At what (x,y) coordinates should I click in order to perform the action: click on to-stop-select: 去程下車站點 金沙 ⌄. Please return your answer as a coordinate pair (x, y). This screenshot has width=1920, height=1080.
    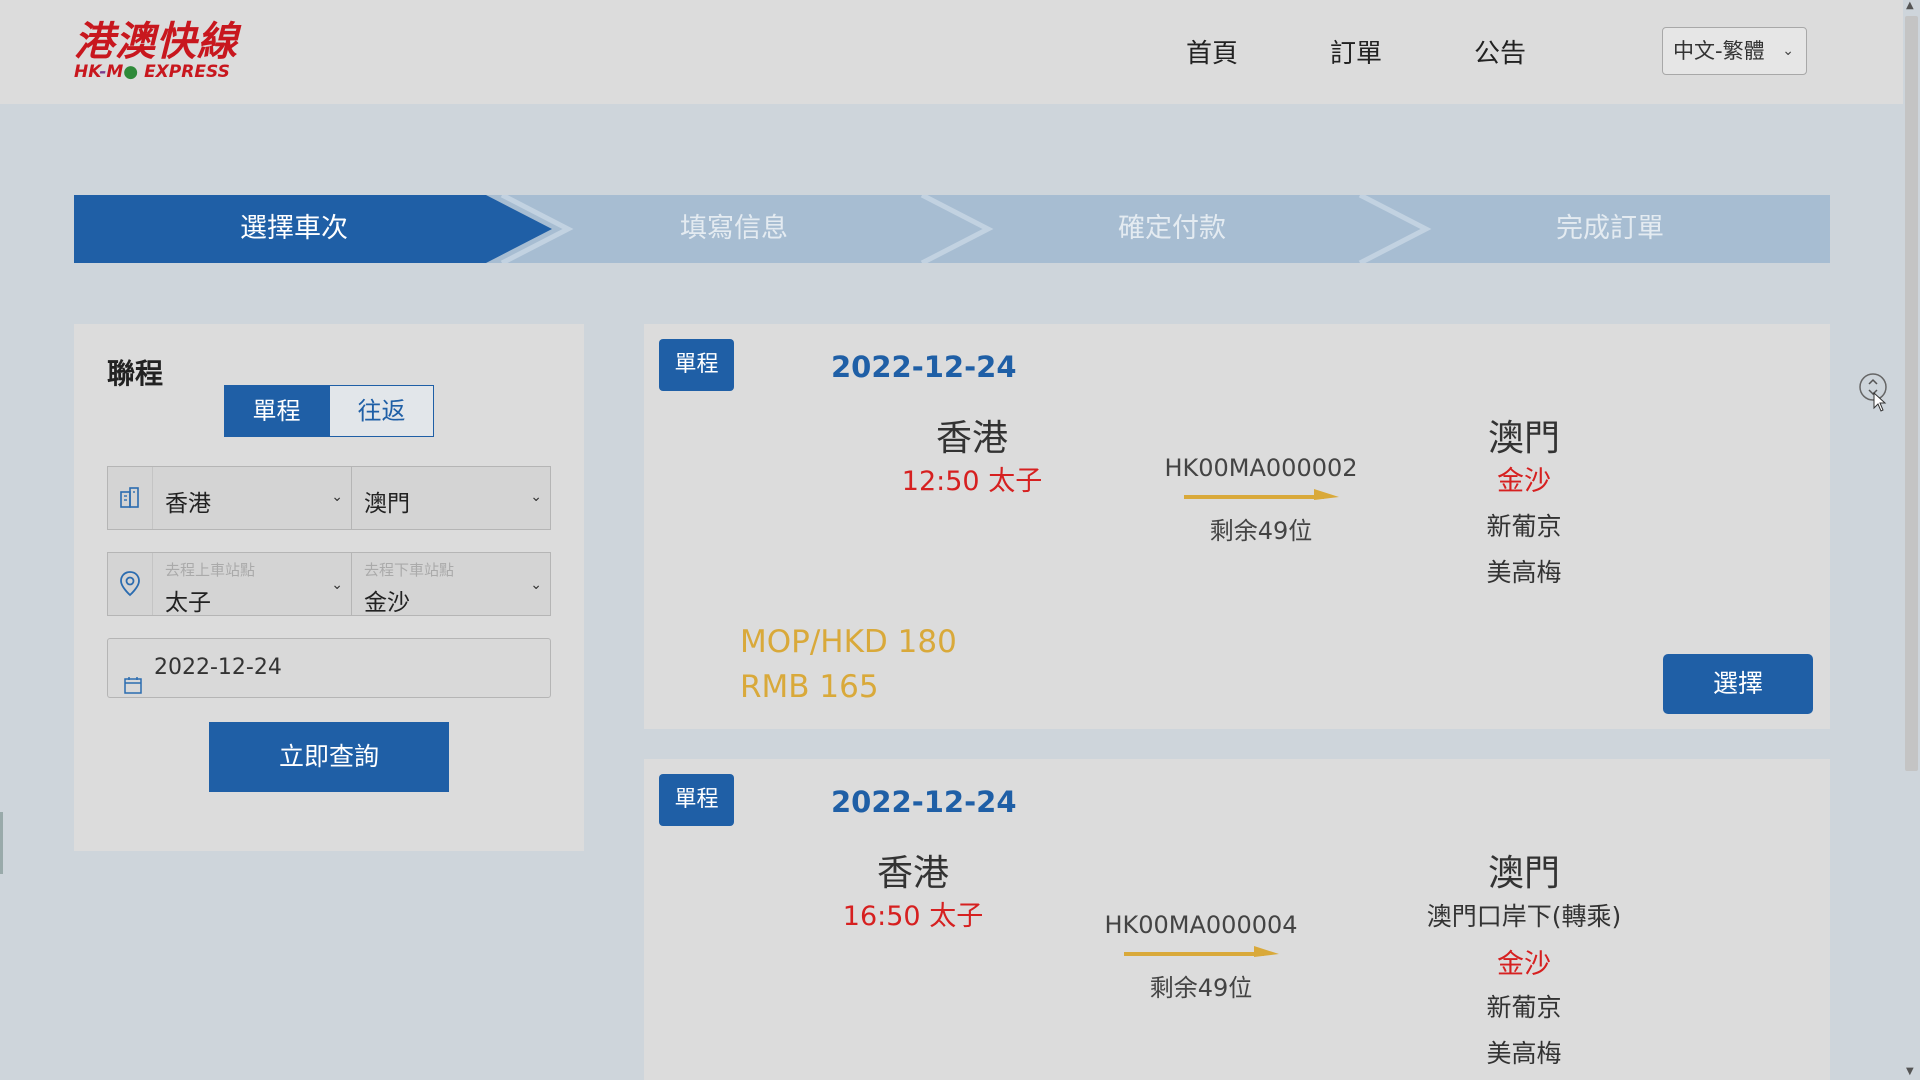
    Looking at the image, I should click on (451, 584).